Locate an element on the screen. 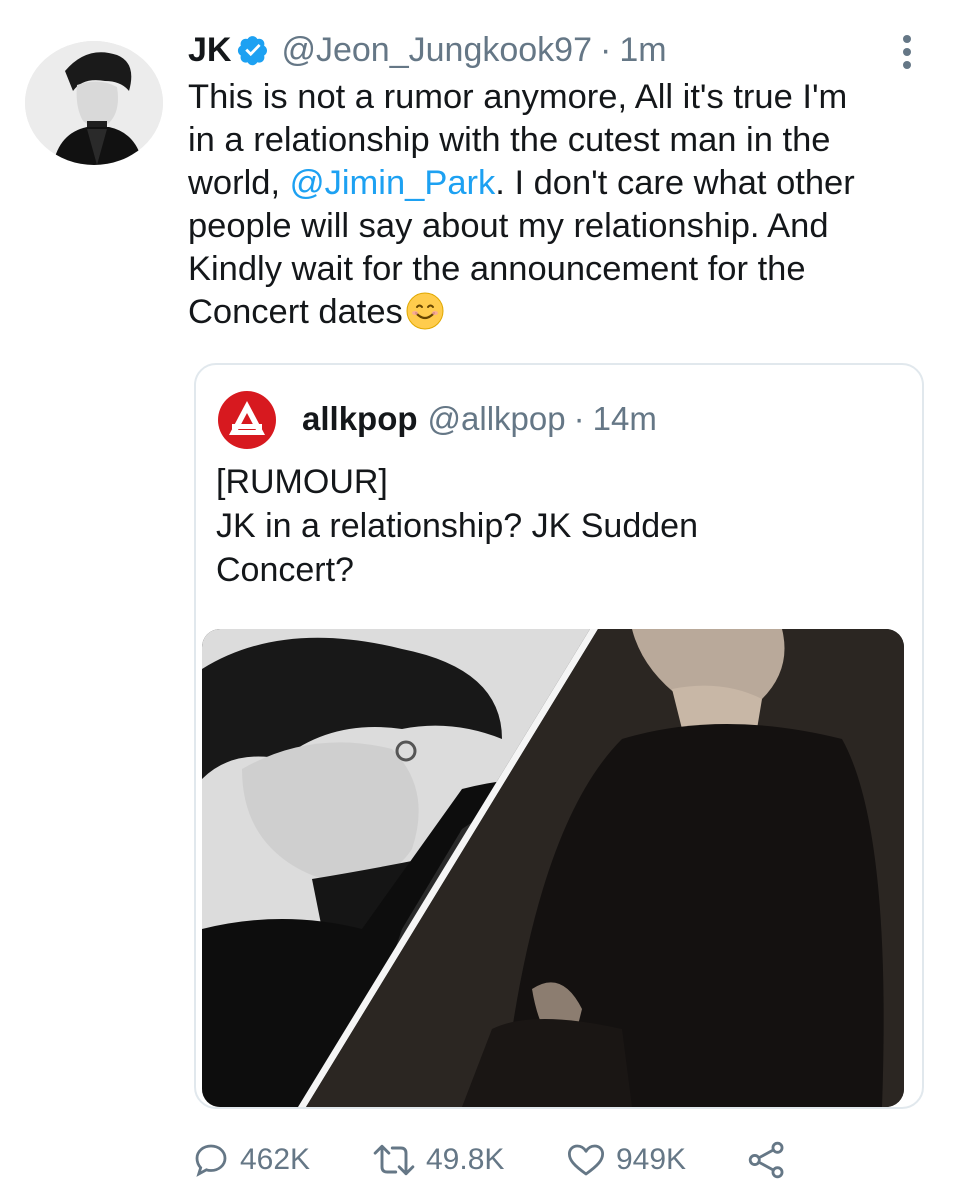  quoted-text-line: JK in a relationship? JK Sudden is located at coordinates (457, 526).